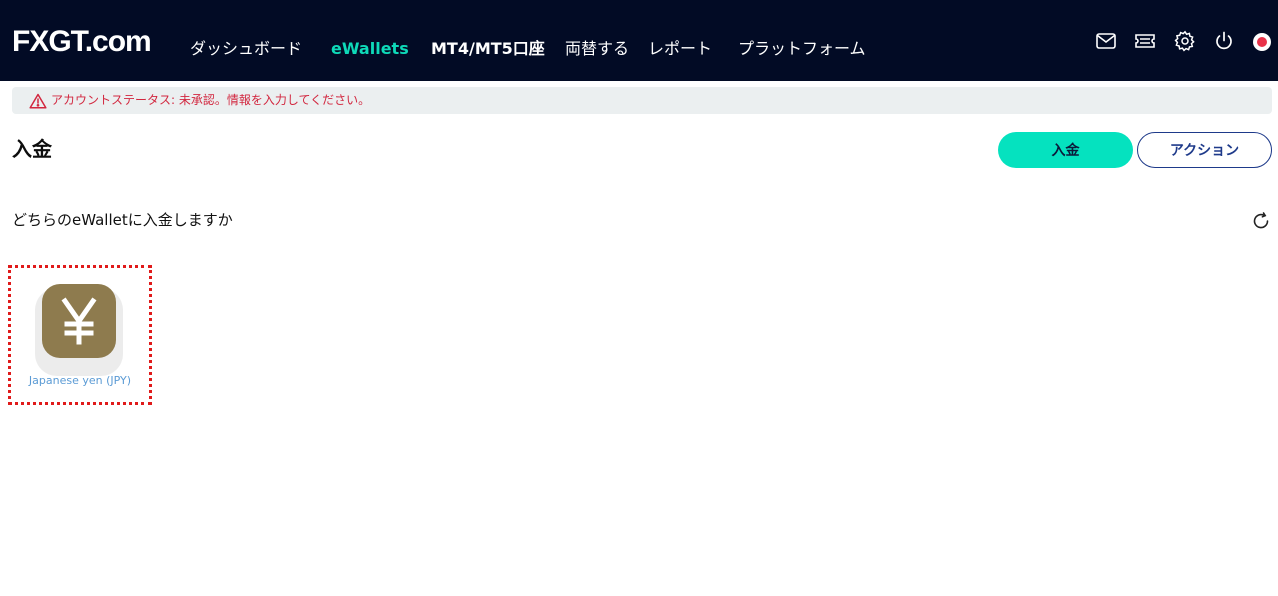 The height and width of the screenshot is (596, 1278). I want to click on fxgt-logo: FXGT.com, so click(82, 42).